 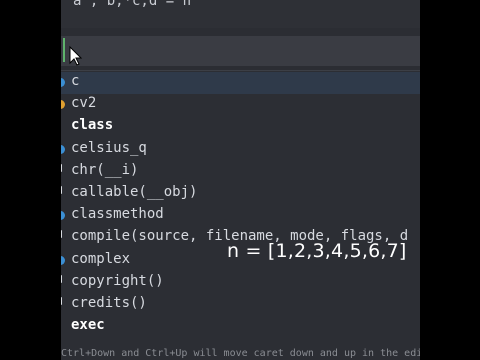 I want to click on autocomplete-item-label: classmethod, so click(x=117, y=214).